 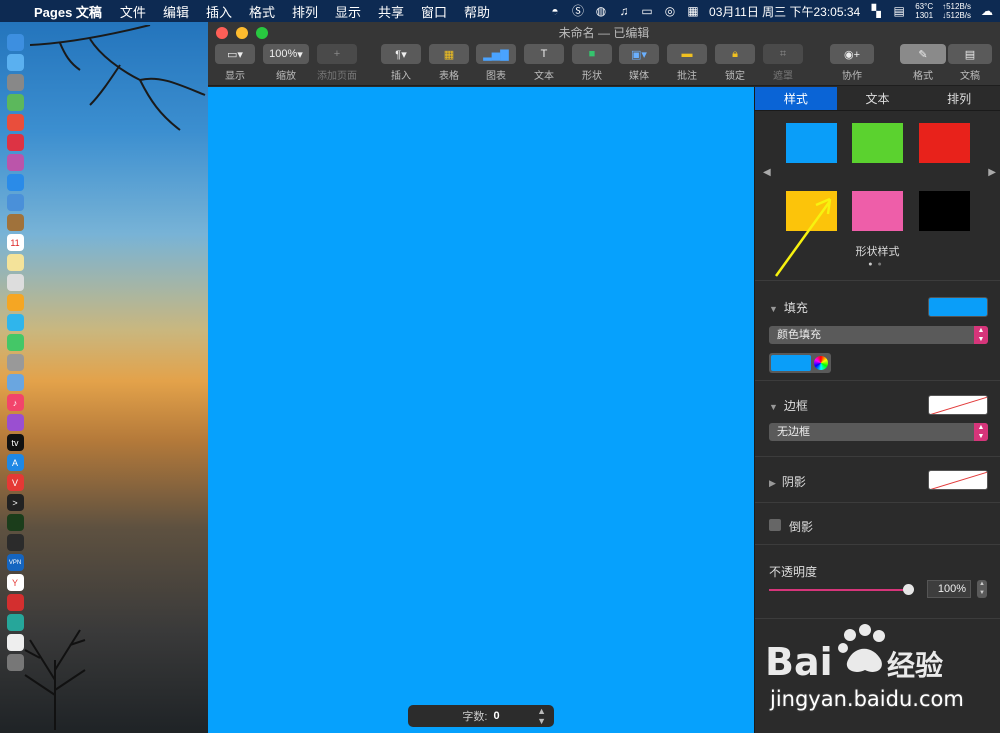 I want to click on text-tool: T 文本, so click(x=544, y=63).